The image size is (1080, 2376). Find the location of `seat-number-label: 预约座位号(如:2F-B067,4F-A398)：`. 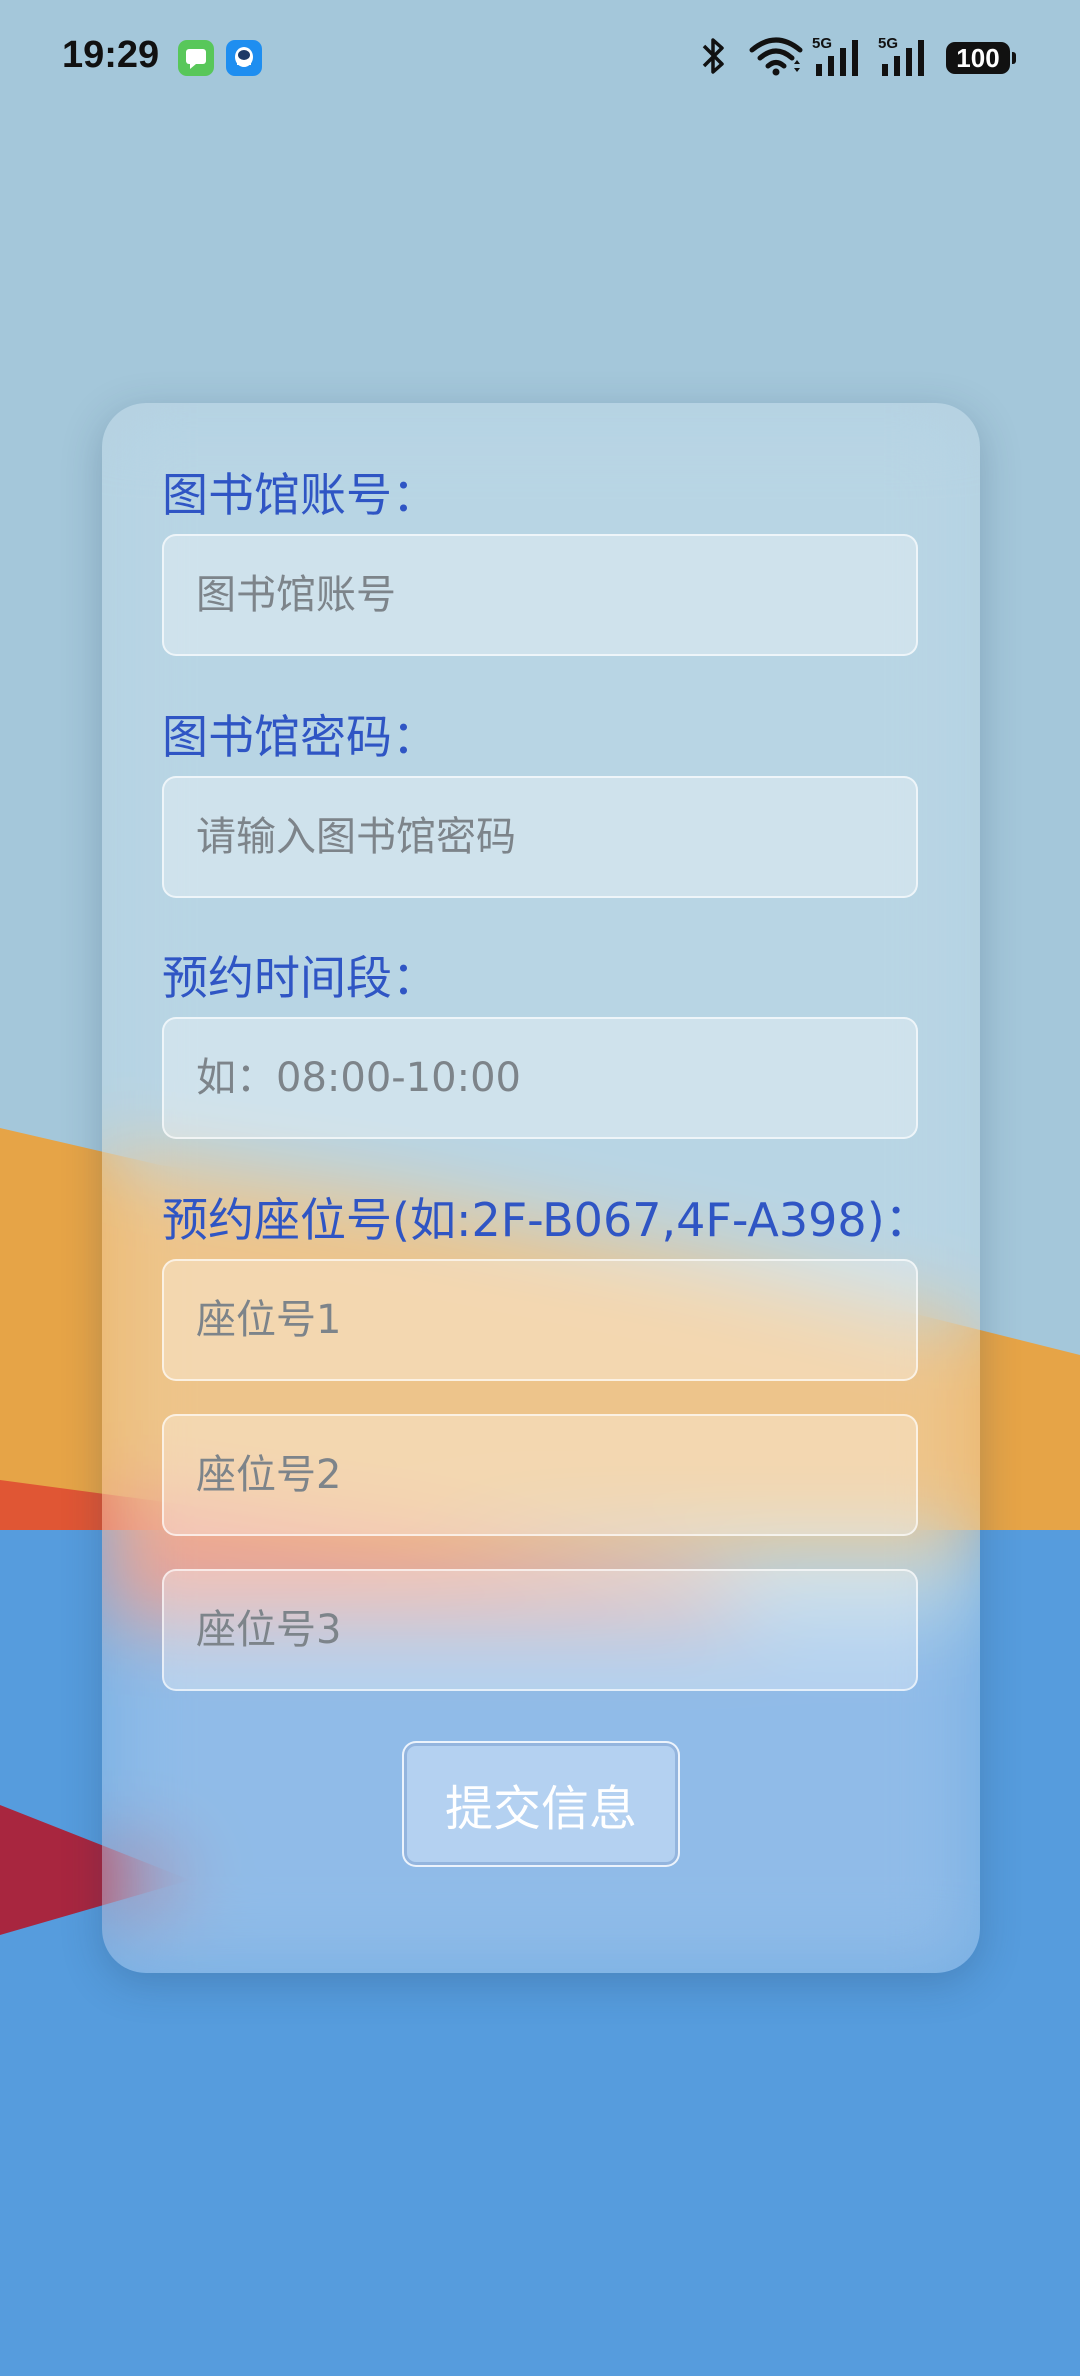

seat-number-label: 预约座位号(如:2F-B067,4F-A398)： is located at coordinates (546, 1220).